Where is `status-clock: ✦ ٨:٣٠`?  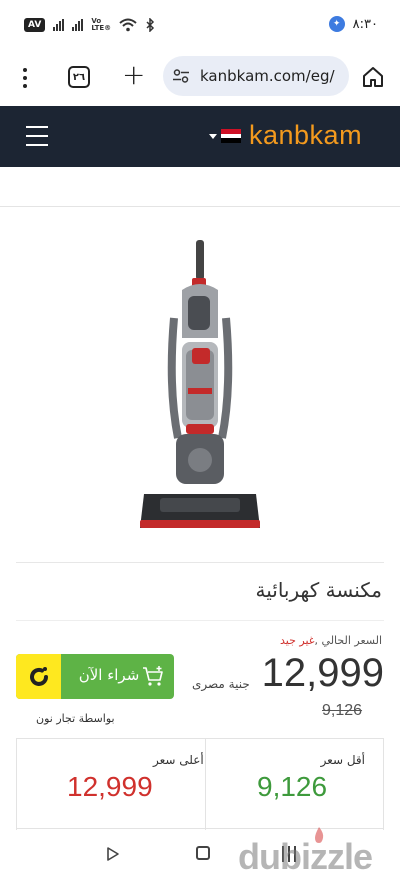
status-clock: ✦ ٨:٣٠ is located at coordinates (353, 24).